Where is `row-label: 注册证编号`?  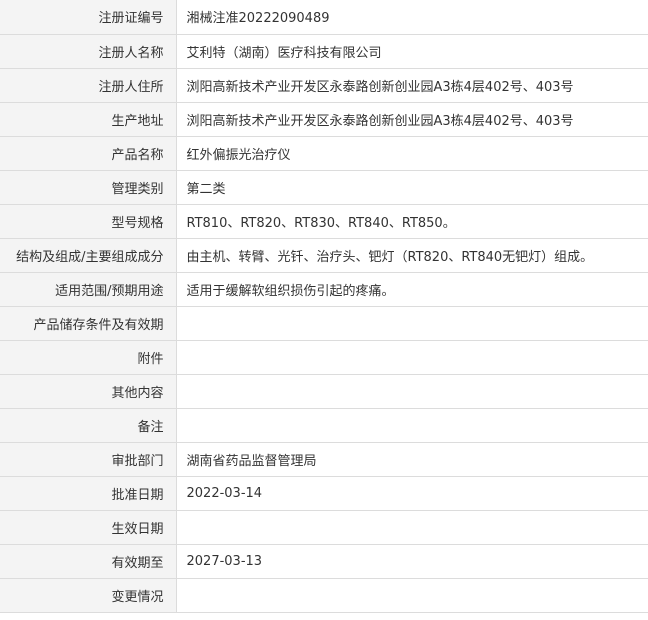 row-label: 注册证编号 is located at coordinates (88, 17).